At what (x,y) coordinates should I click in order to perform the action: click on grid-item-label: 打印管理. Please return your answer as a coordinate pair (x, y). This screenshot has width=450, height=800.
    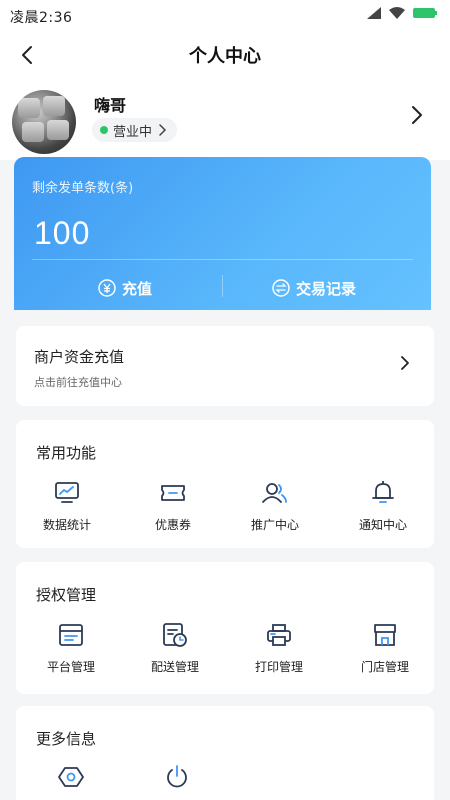
    Looking at the image, I should click on (278, 667).